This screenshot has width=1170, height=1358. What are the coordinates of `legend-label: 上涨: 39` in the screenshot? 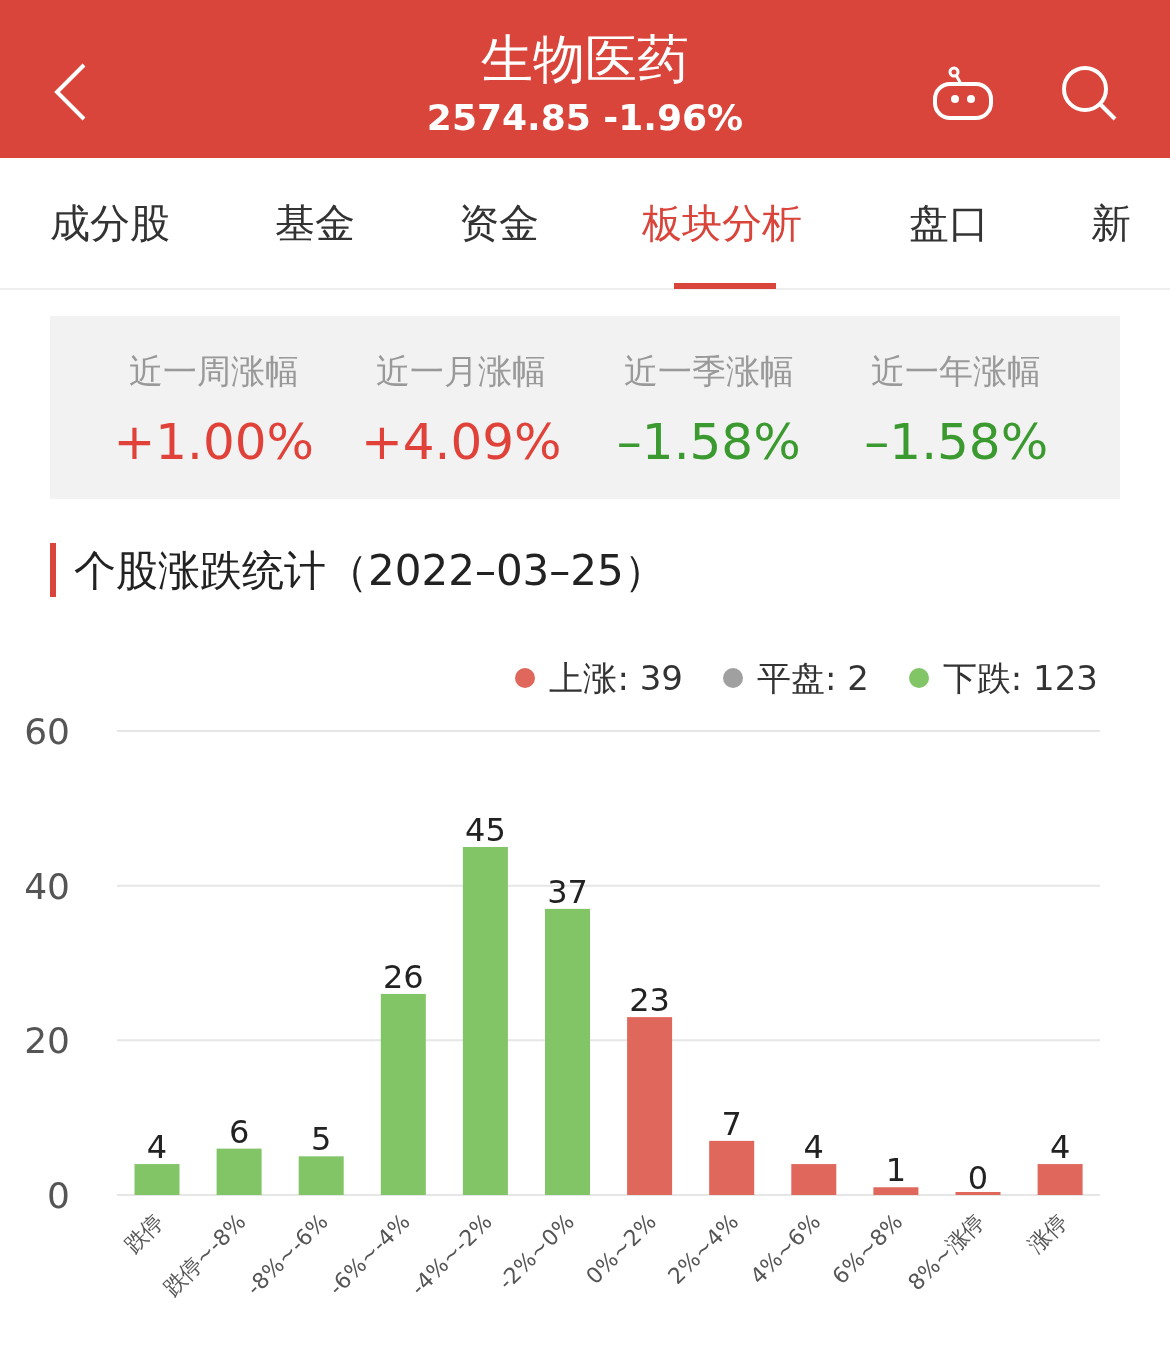 It's located at (616, 678).